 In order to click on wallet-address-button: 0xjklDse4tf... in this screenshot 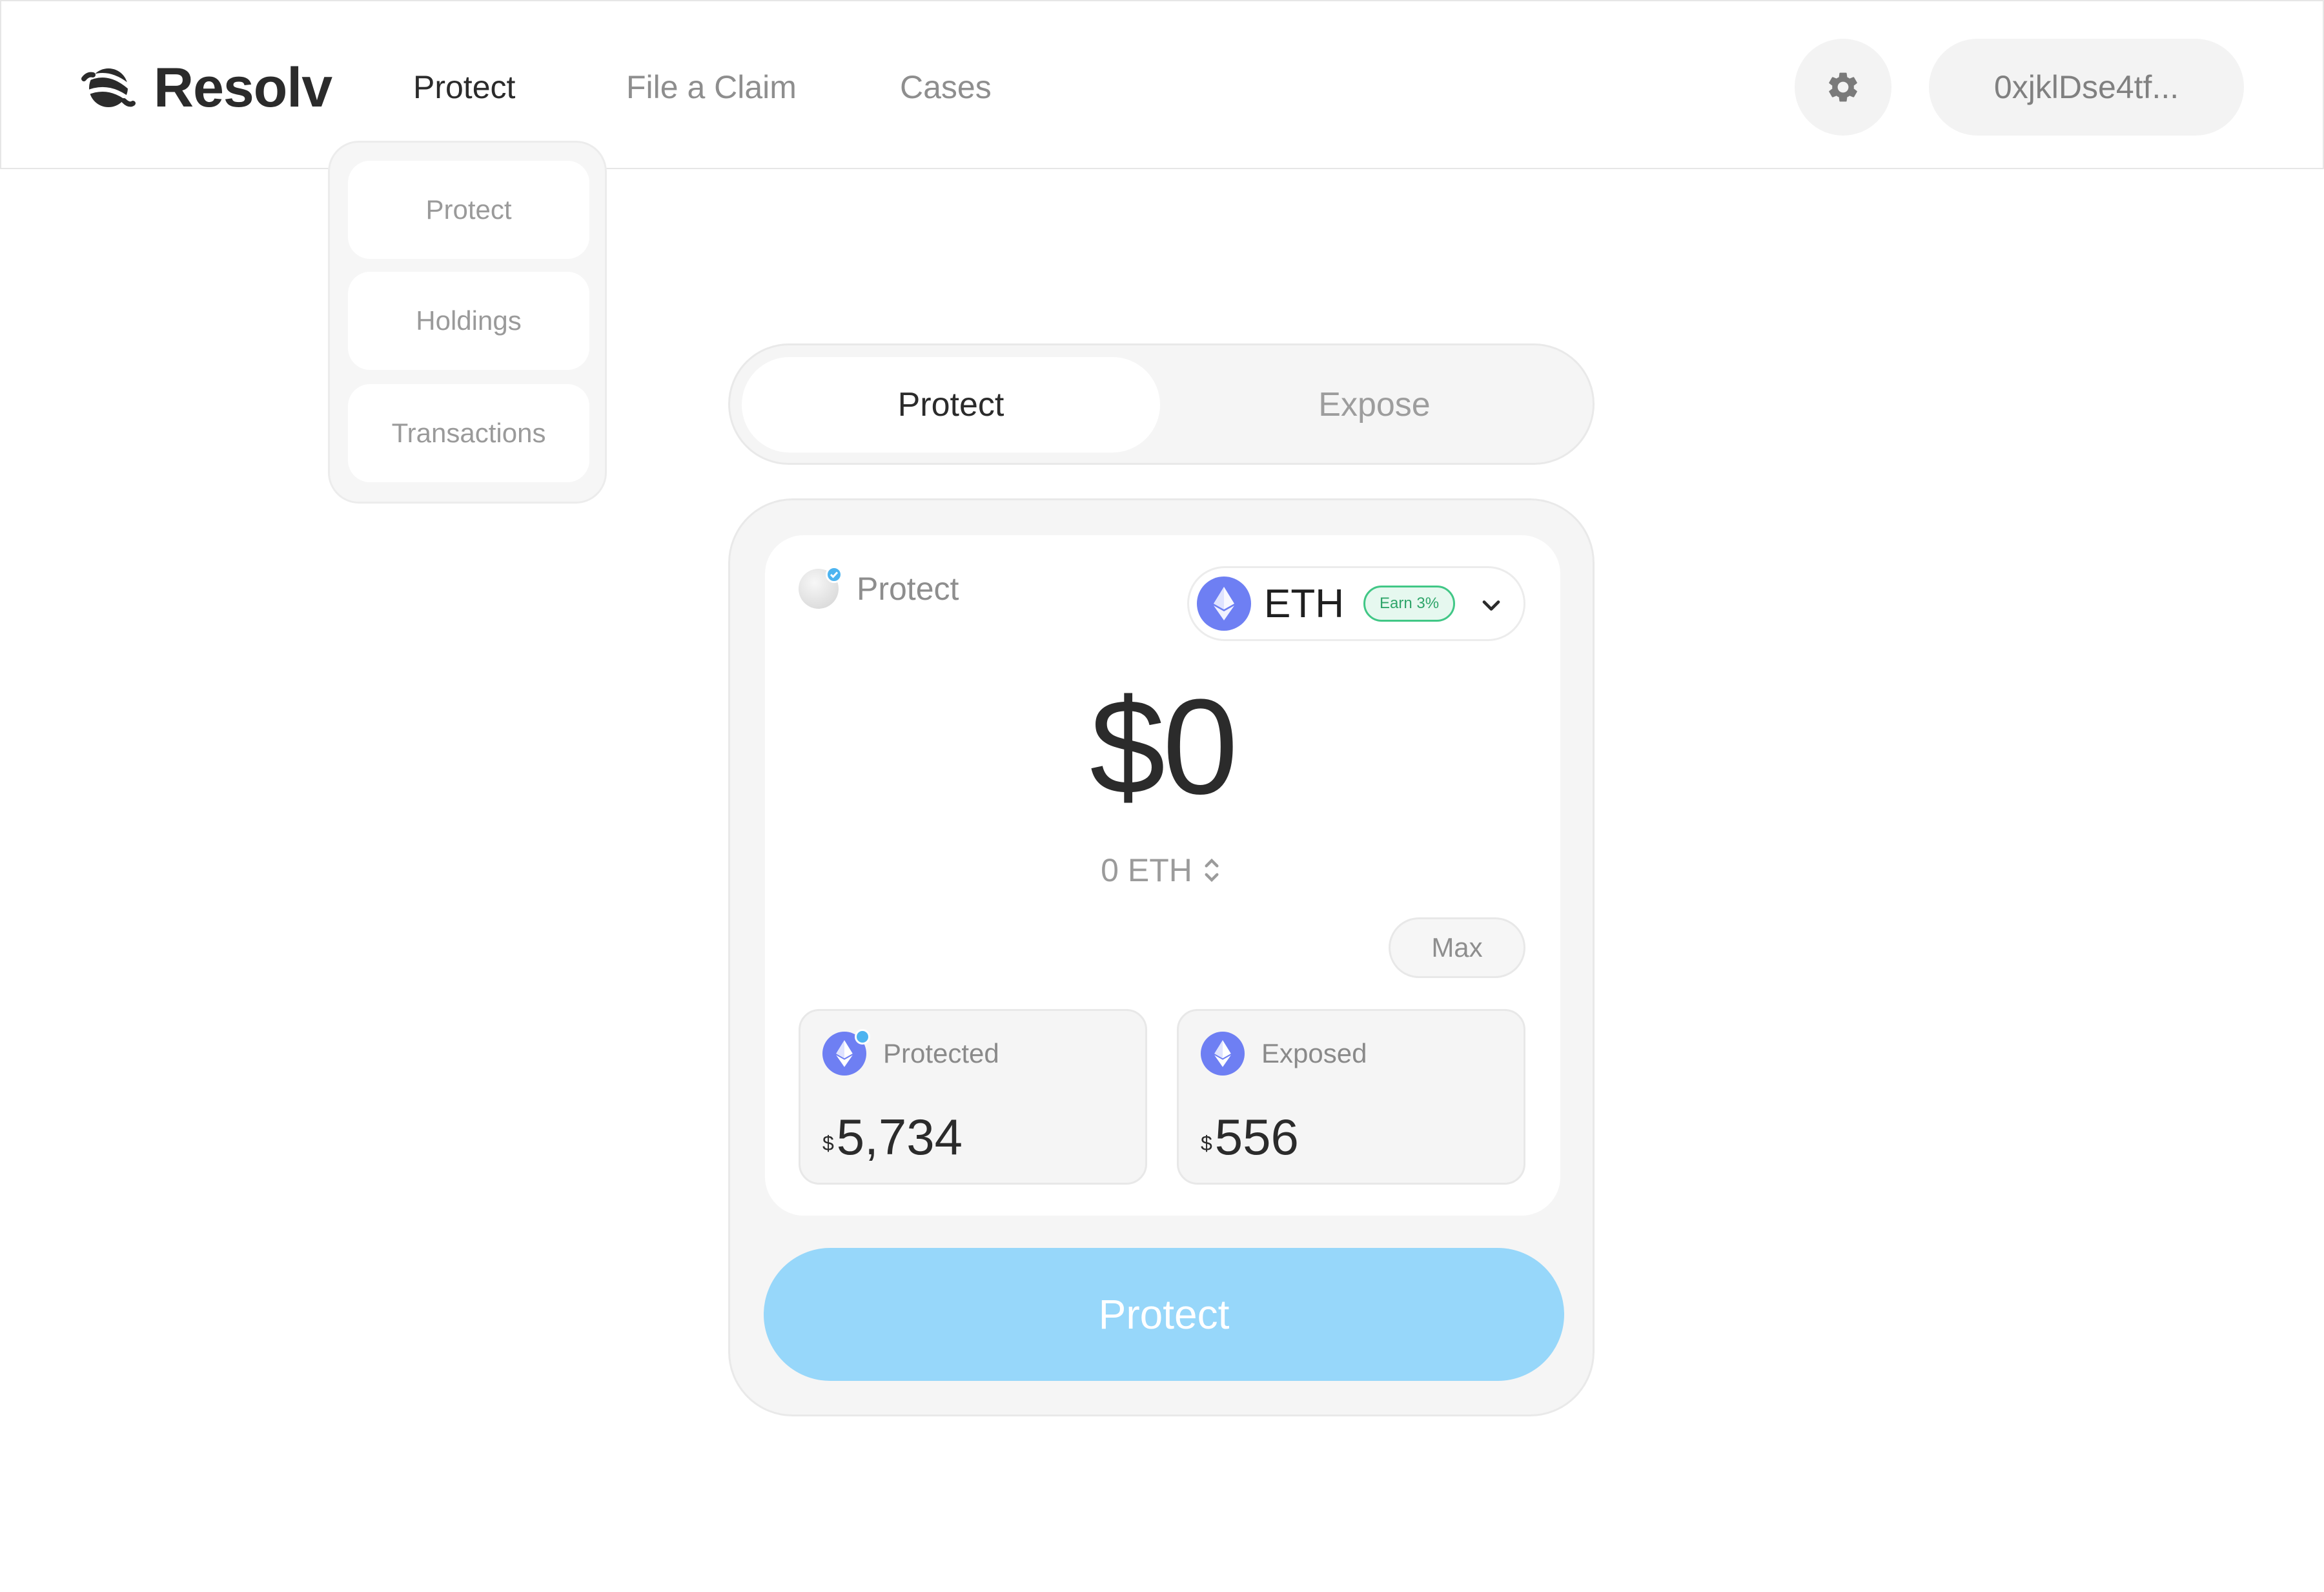, I will do `click(2086, 88)`.